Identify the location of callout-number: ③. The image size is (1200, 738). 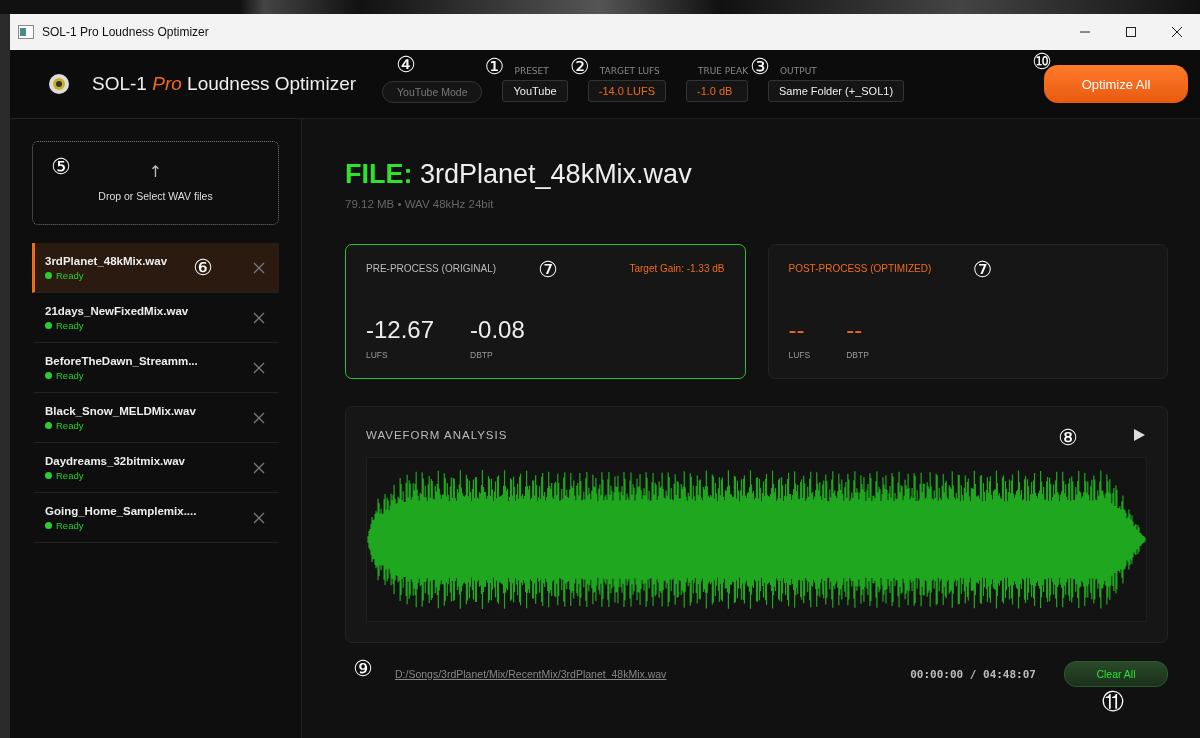
(760, 67).